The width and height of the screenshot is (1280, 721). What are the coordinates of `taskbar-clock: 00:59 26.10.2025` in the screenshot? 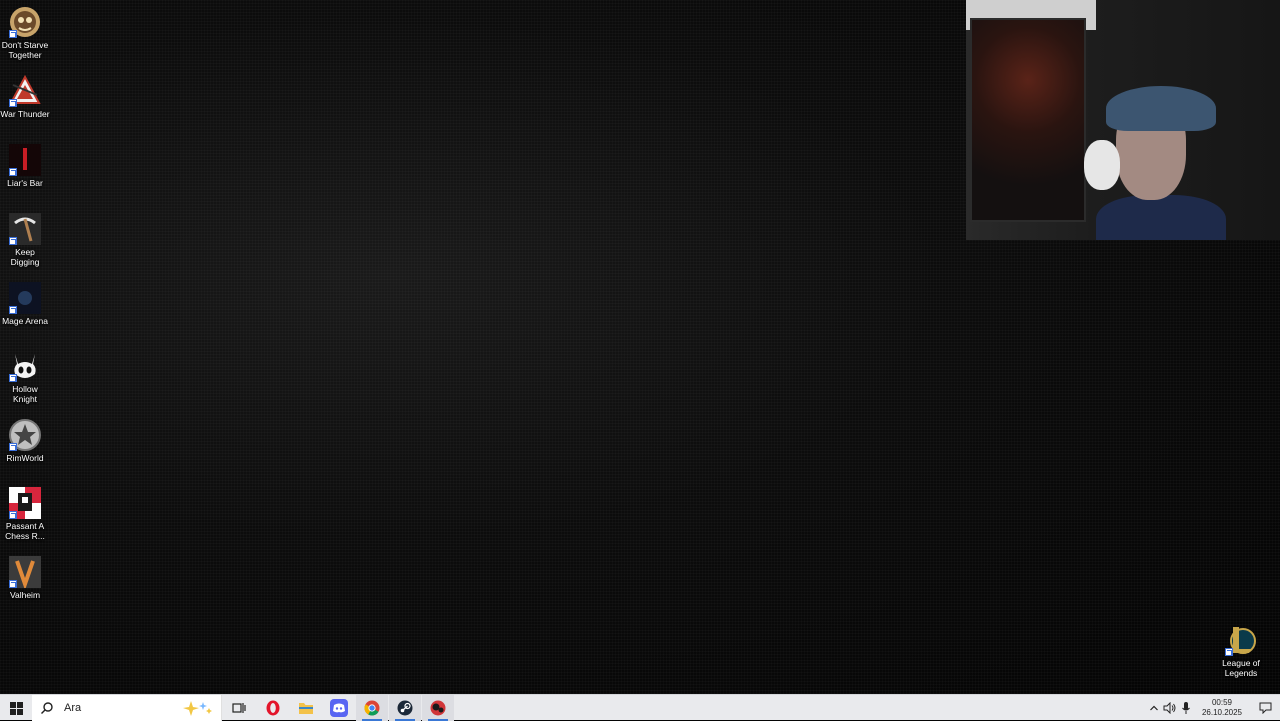 It's located at (1222, 708).